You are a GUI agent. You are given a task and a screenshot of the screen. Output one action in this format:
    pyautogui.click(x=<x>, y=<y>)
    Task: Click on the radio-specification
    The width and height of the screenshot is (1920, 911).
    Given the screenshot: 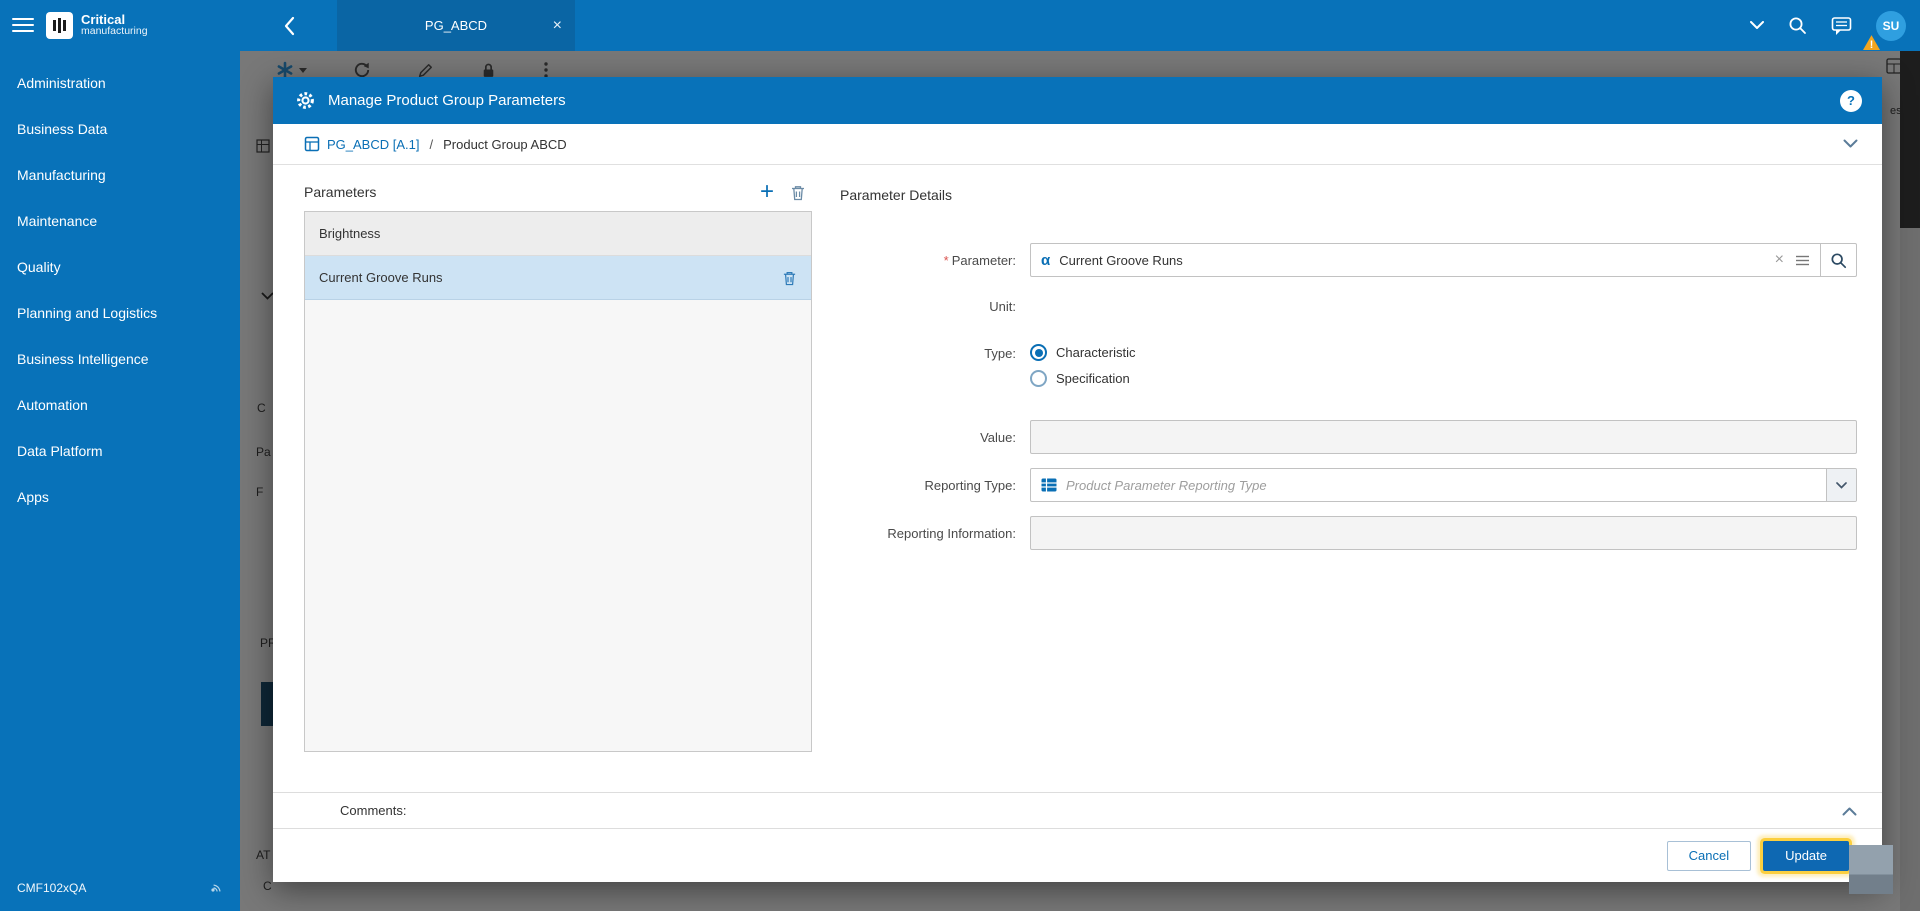 What is the action you would take?
    pyautogui.click(x=1038, y=378)
    